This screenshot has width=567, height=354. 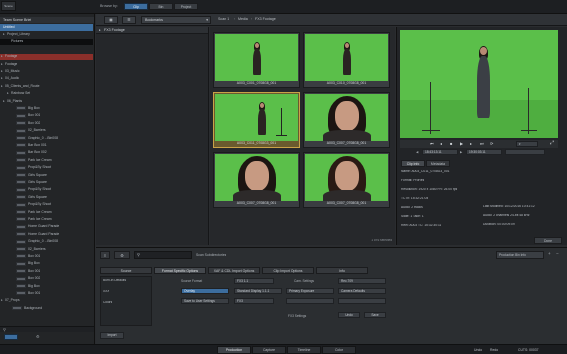 I want to click on bookmark-filter-dropdown: Bookmarks ▾, so click(x=176, y=20).